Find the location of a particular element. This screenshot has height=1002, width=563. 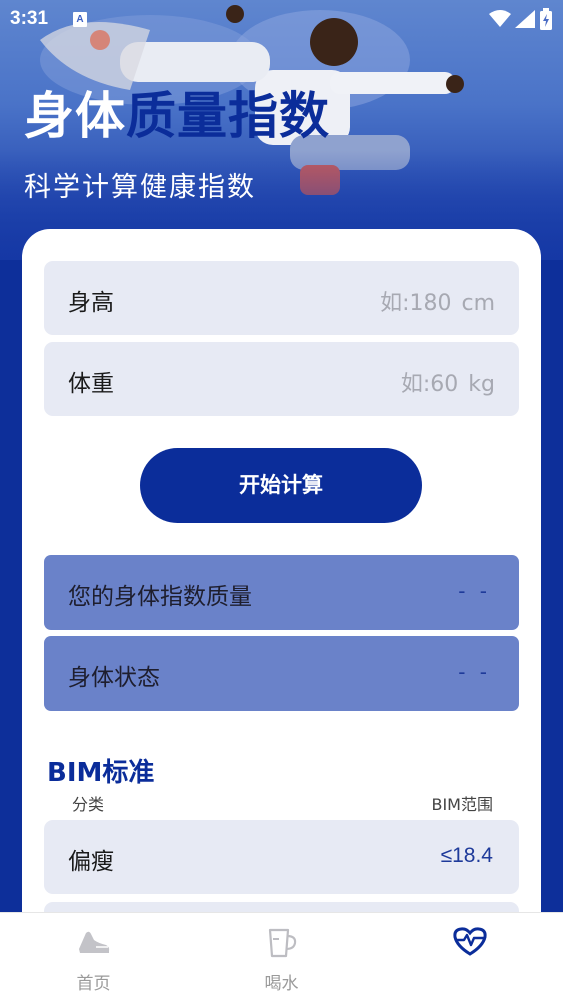

heart-pulse-icon is located at coordinates (470, 941).